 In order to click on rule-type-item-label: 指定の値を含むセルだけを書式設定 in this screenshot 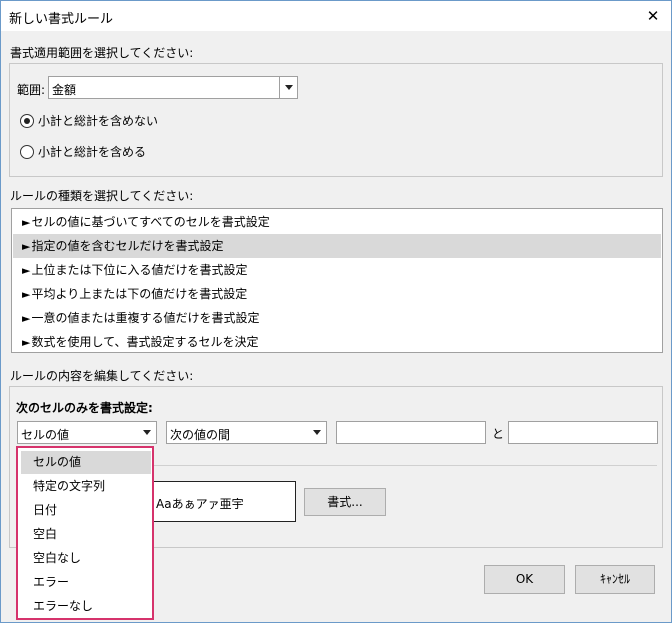, I will do `click(127, 246)`.